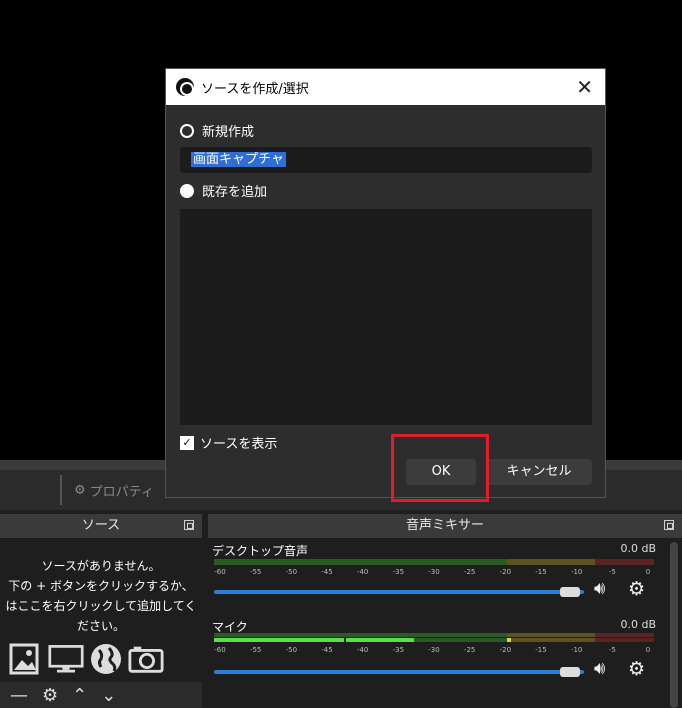 This screenshot has height=708, width=682. I want to click on visible-checkbox-row: ✓ ソースを表示, so click(228, 442).